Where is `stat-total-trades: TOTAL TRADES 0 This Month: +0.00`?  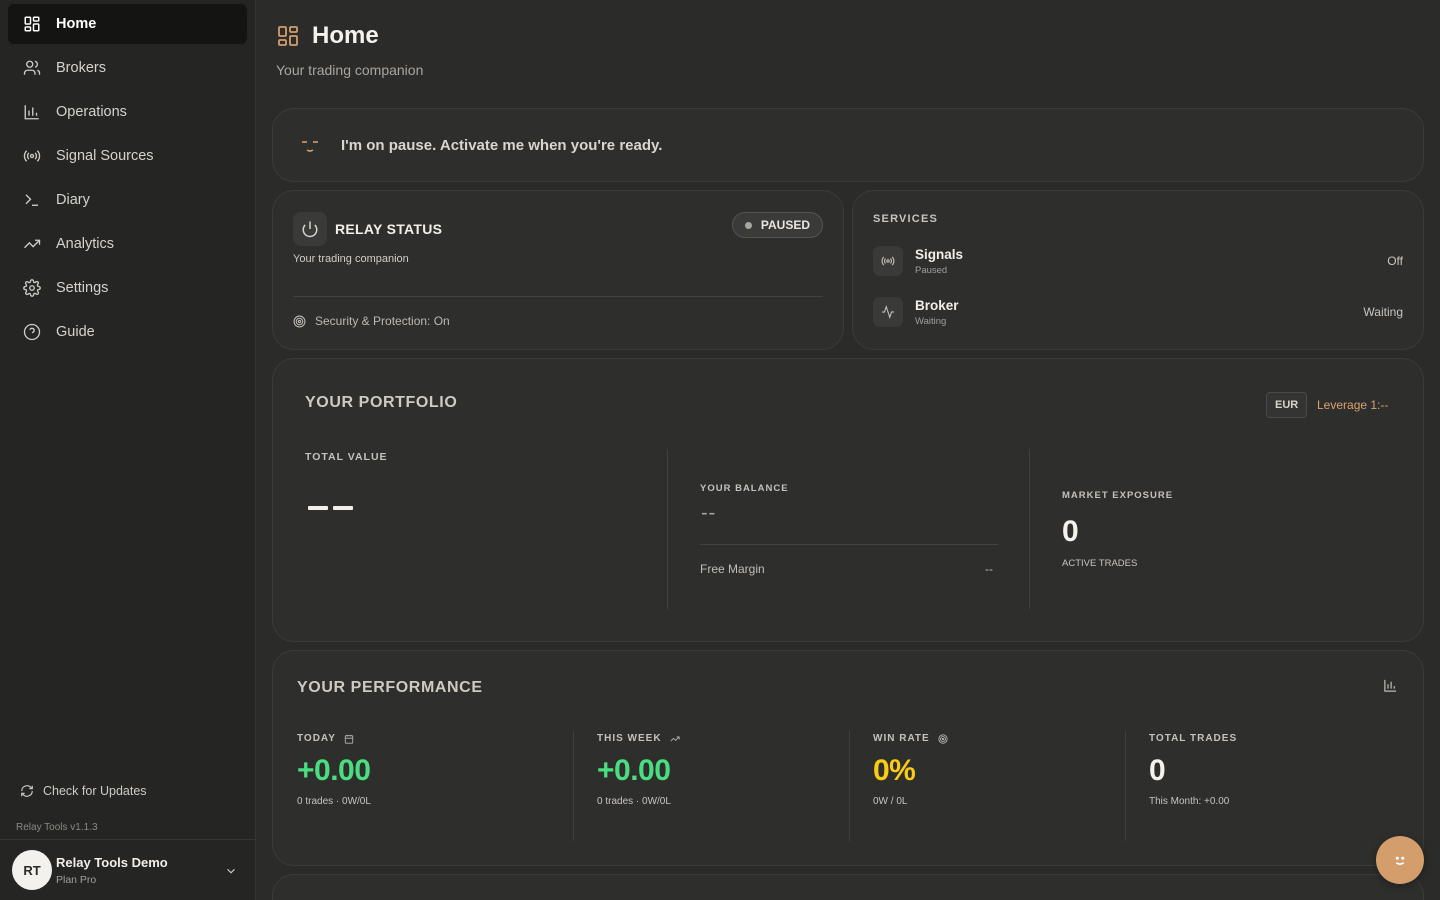
stat-total-trades: TOTAL TRADES 0 This Month: +0.00 is located at coordinates (1193, 770).